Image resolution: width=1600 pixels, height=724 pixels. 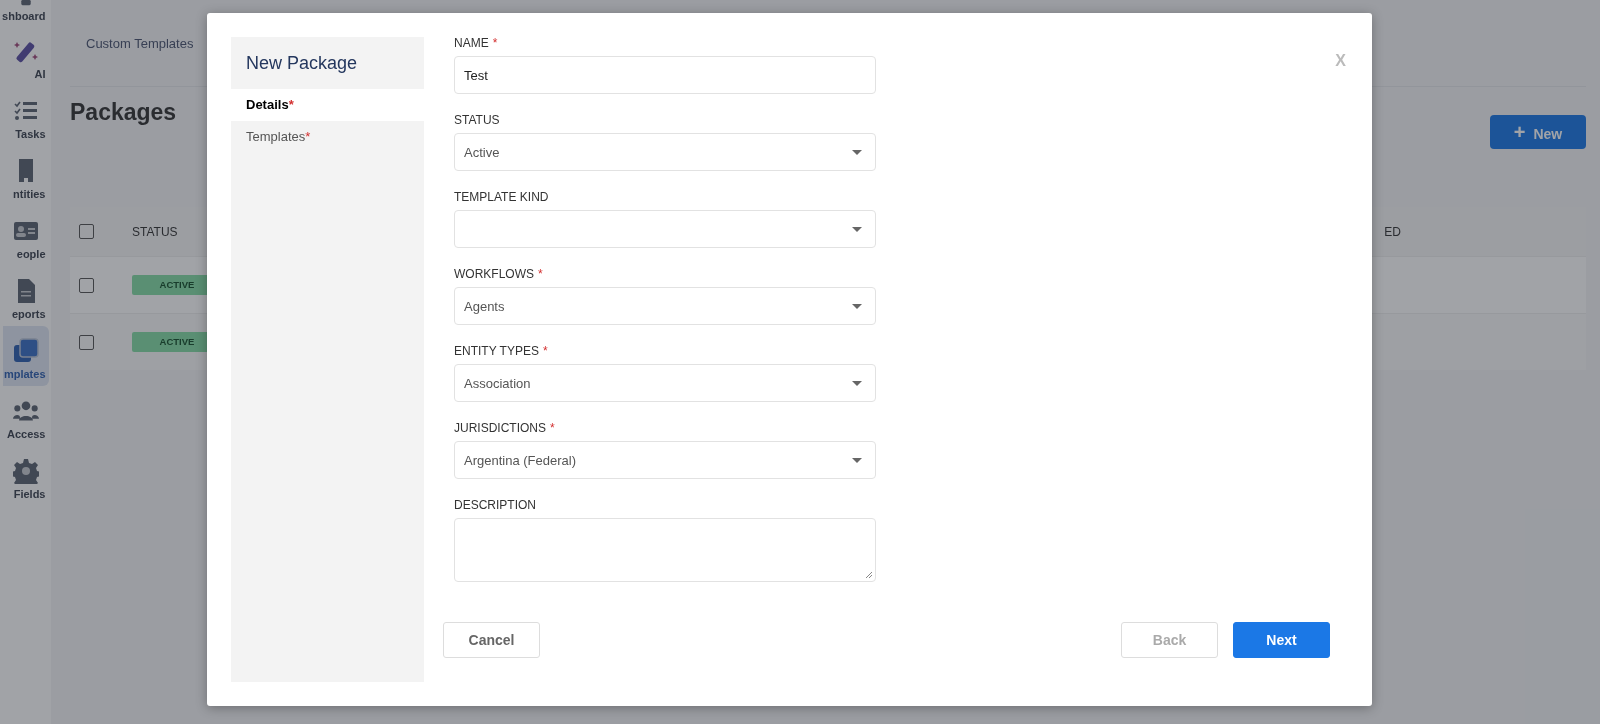 I want to click on field-label: NAME *, so click(x=476, y=43).